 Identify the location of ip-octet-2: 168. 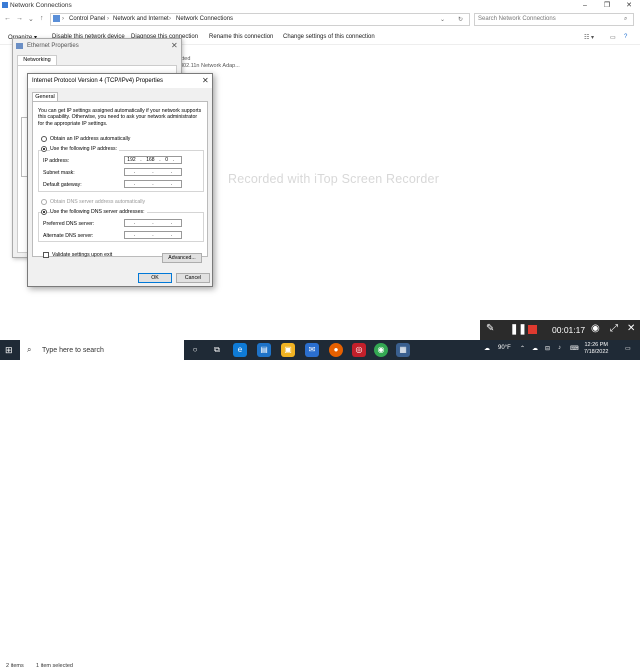
(150, 160).